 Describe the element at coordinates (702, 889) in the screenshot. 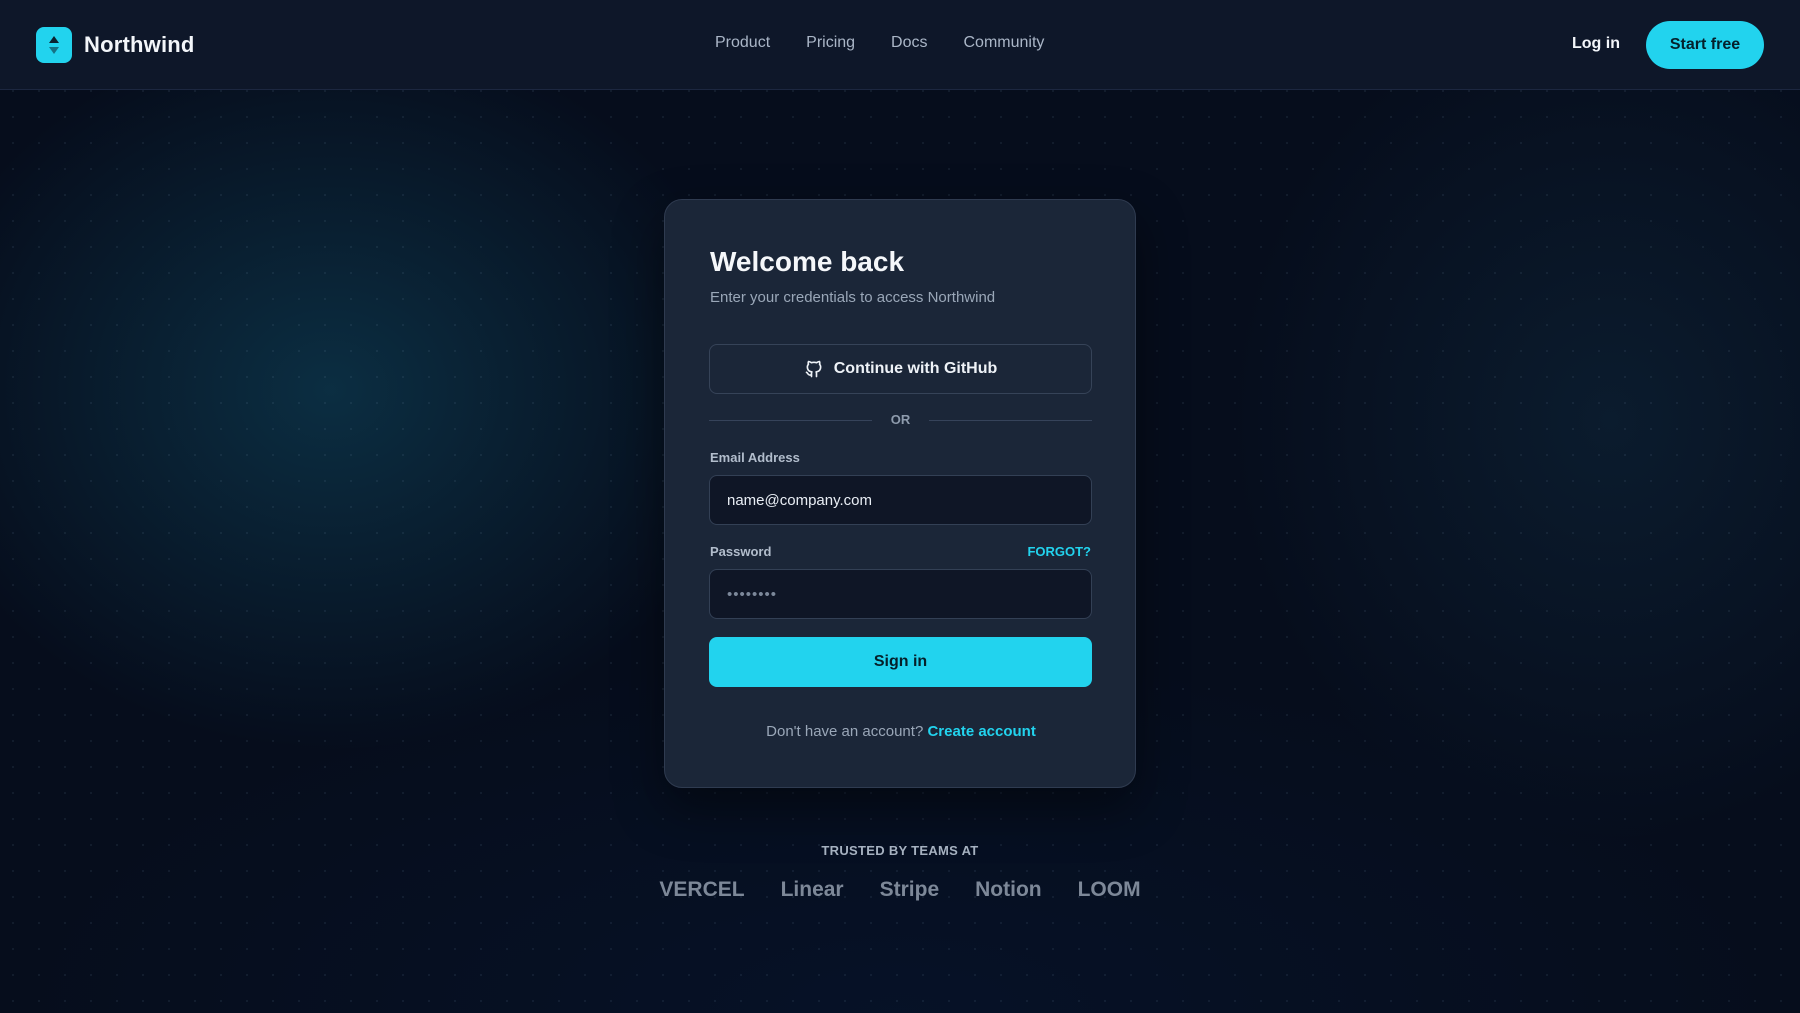

I see `logo-vercel: VERCEL` at that location.